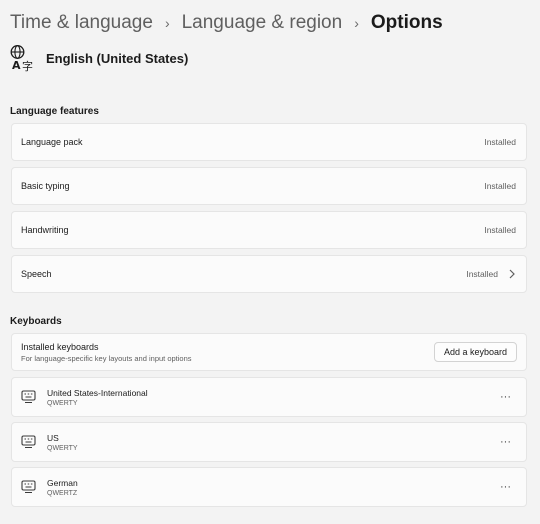  What do you see at coordinates (36, 274) in the screenshot?
I see `feature-label: Speech` at bounding box center [36, 274].